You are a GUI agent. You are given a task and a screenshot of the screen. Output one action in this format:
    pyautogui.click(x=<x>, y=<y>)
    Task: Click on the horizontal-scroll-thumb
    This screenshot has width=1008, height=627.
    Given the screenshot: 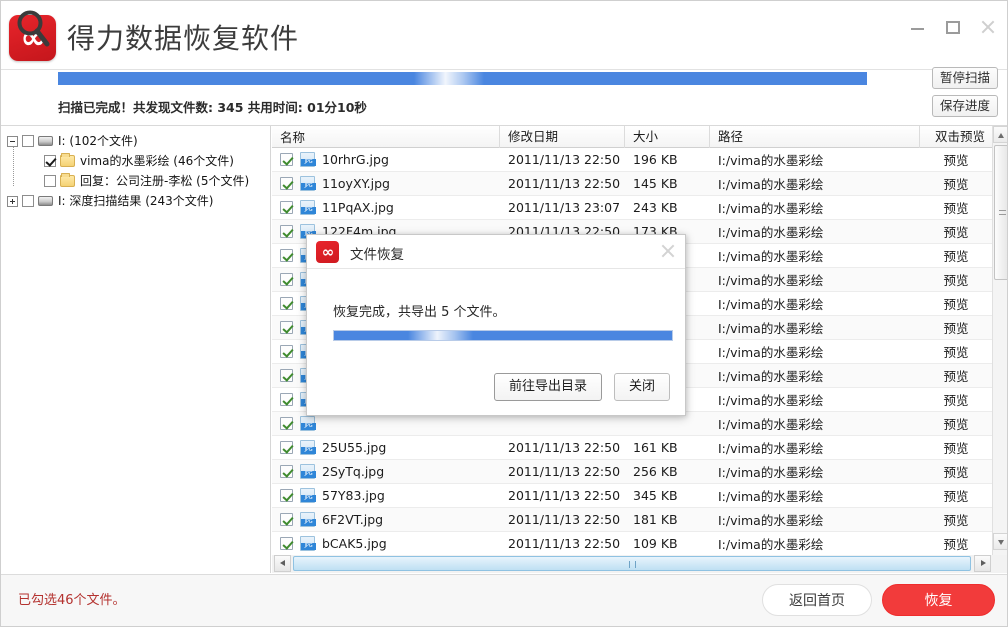 What is the action you would take?
    pyautogui.click(x=632, y=563)
    